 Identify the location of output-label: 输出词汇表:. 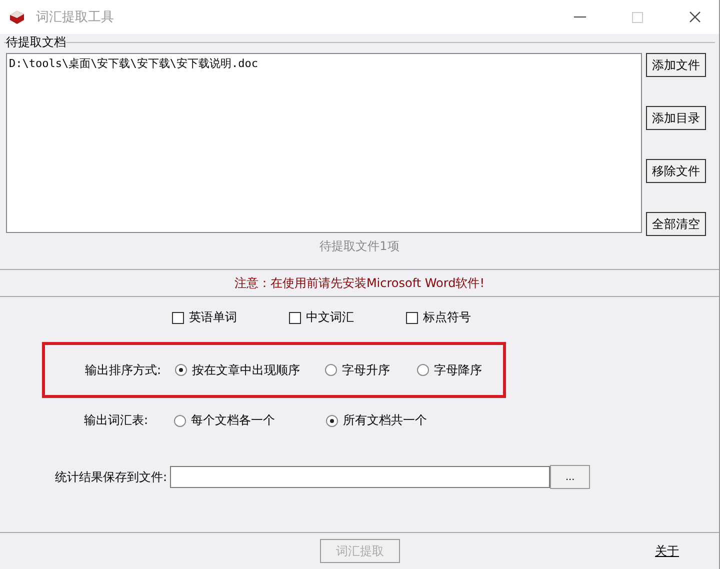
(117, 420).